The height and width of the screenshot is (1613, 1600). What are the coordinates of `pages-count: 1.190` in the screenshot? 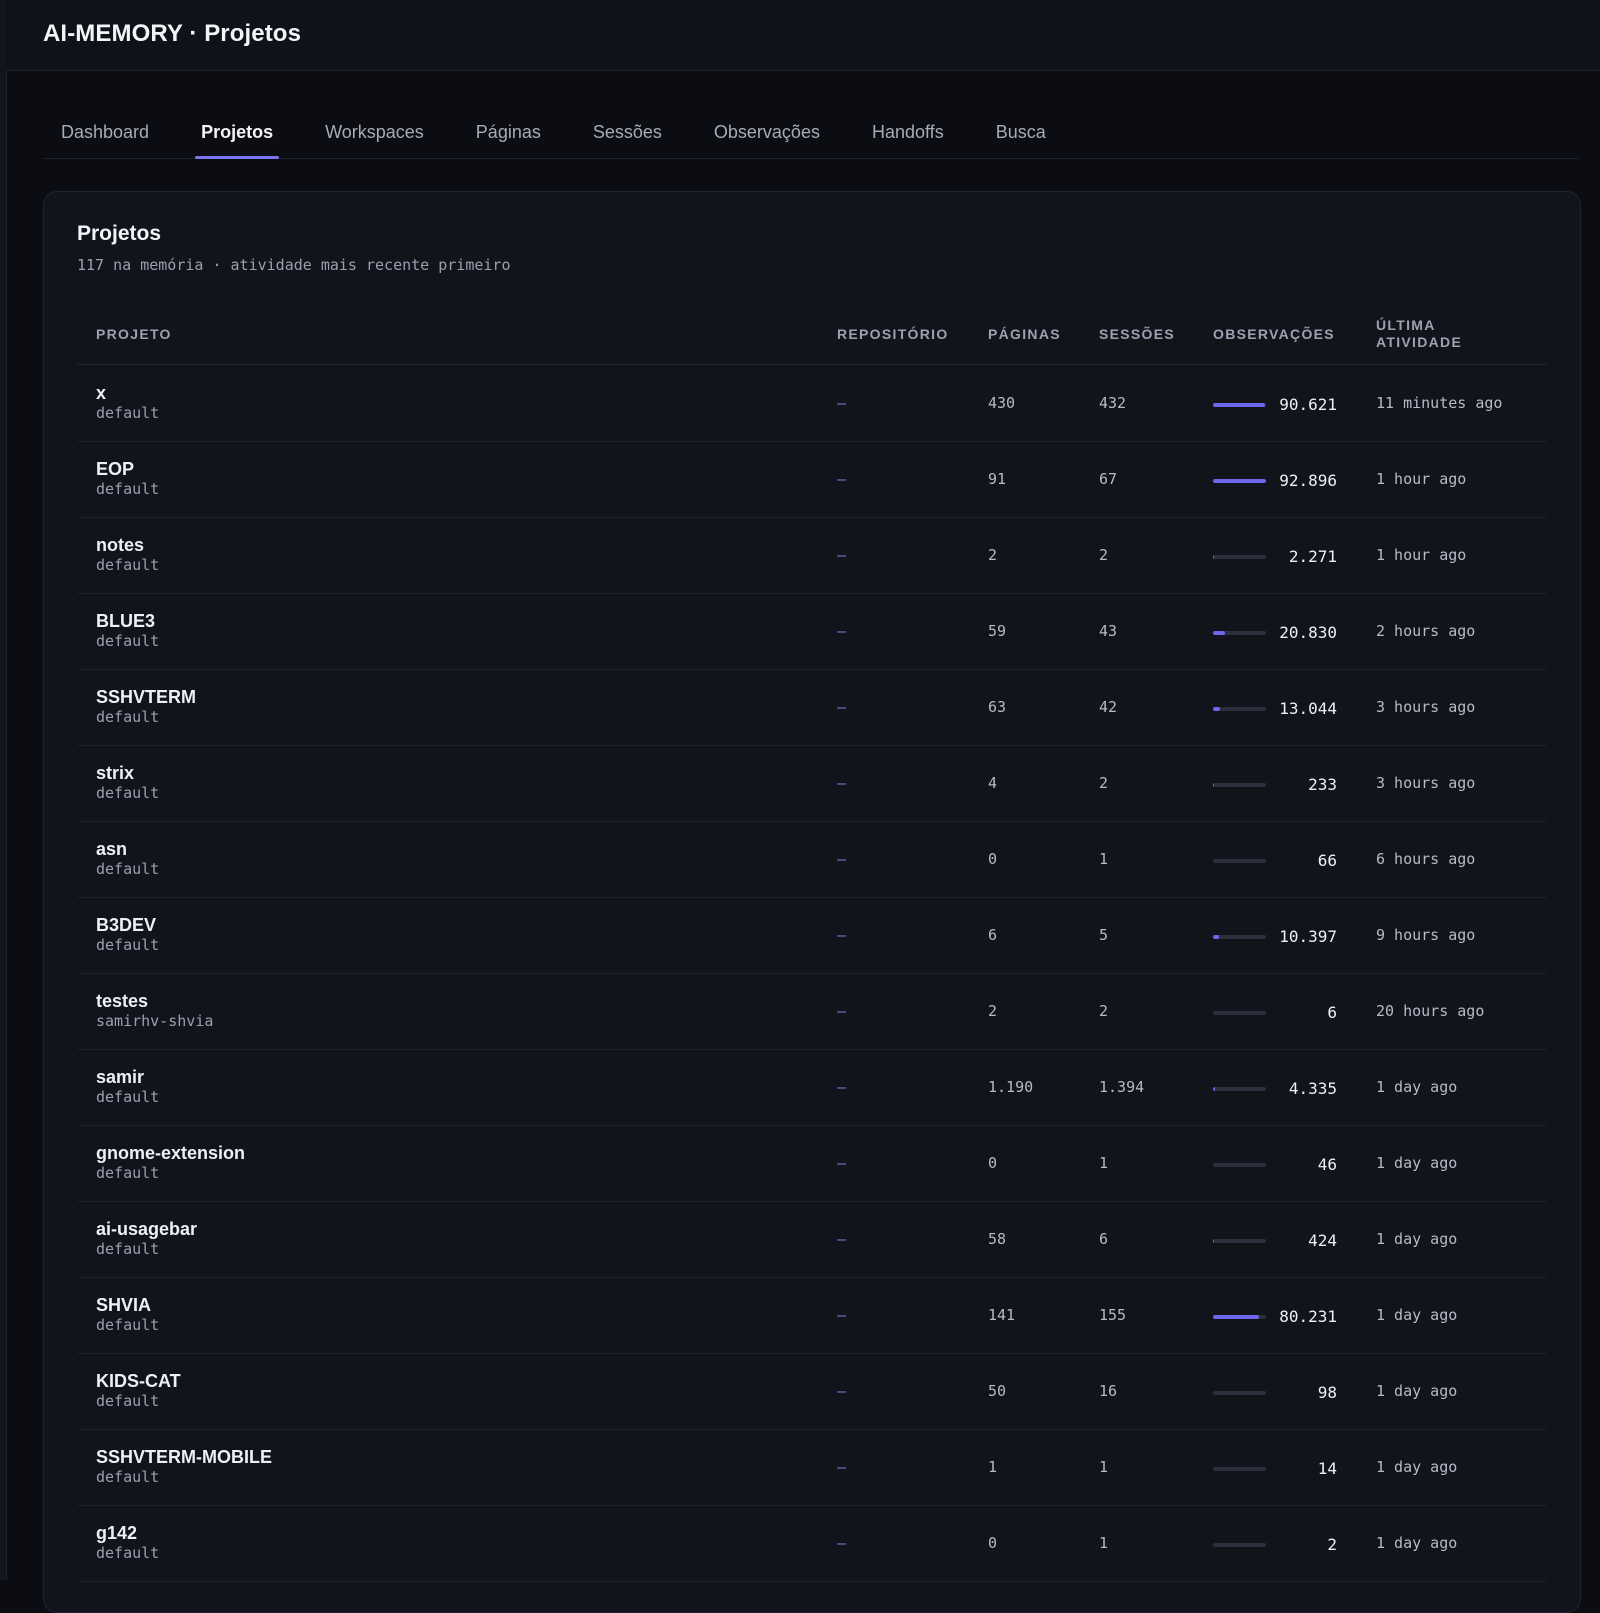 It's located at (1010, 1087).